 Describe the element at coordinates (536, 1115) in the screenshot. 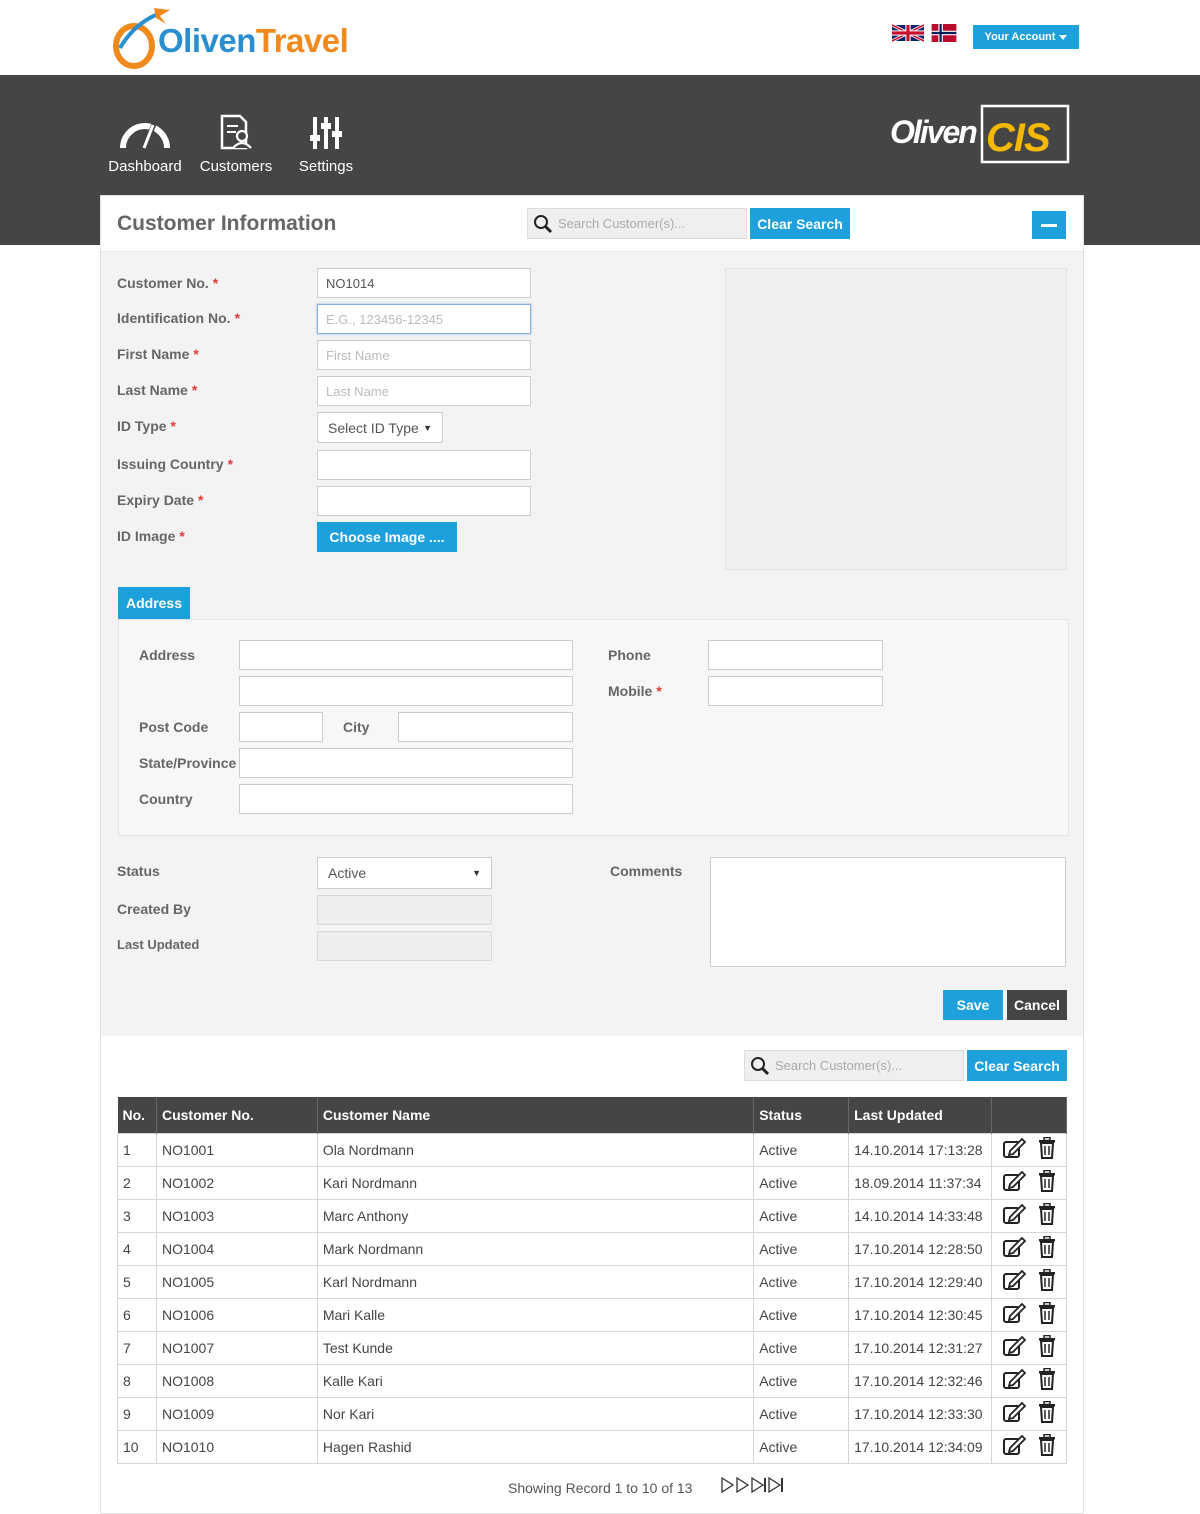

I see `column-header: Customer Name` at that location.